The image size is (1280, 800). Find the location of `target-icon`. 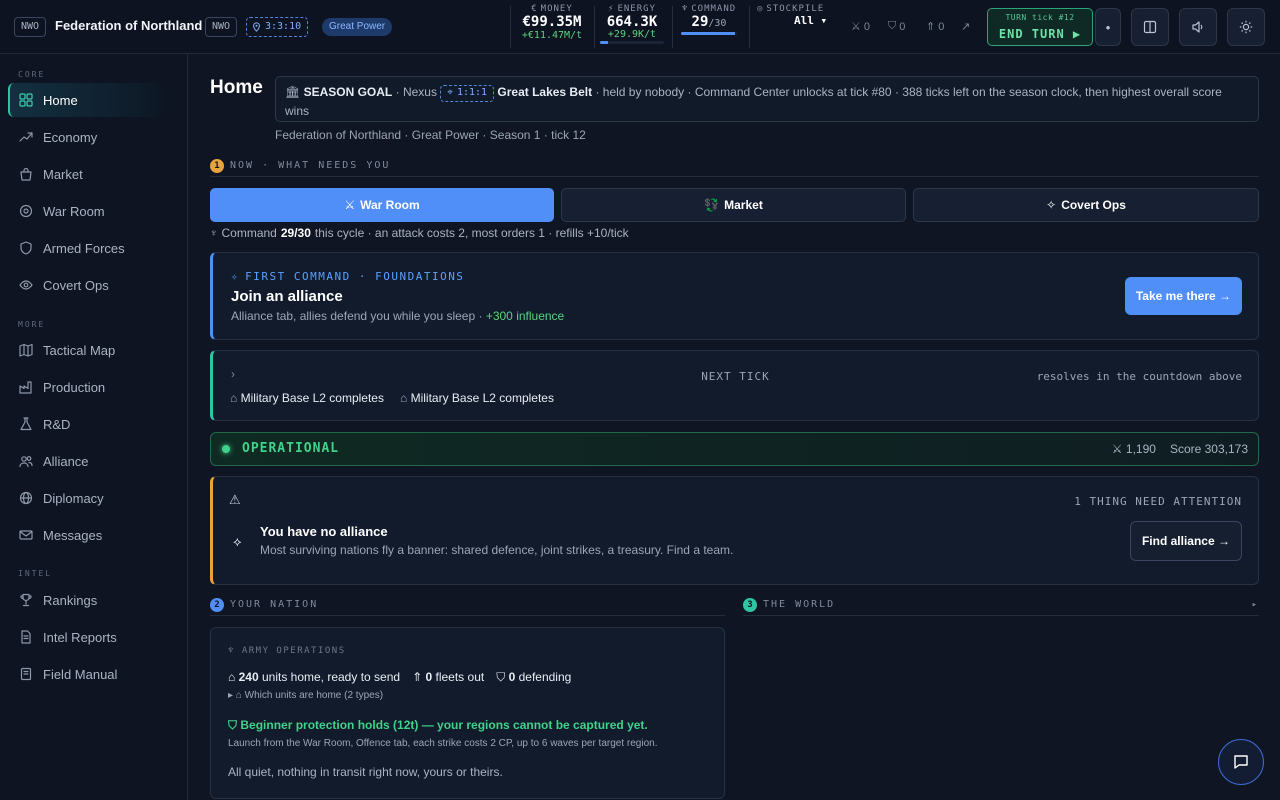

target-icon is located at coordinates (26, 211).